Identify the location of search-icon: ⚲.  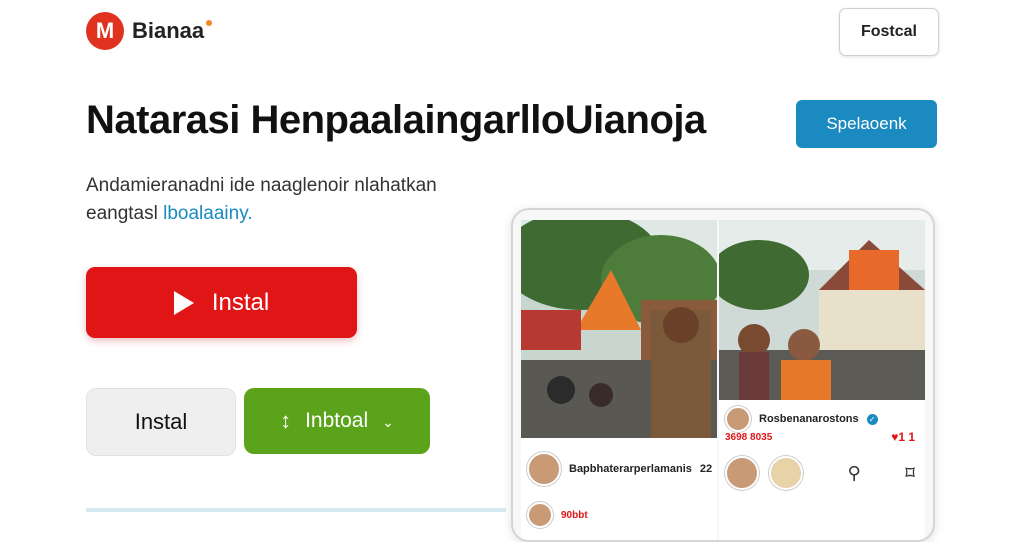
(854, 473).